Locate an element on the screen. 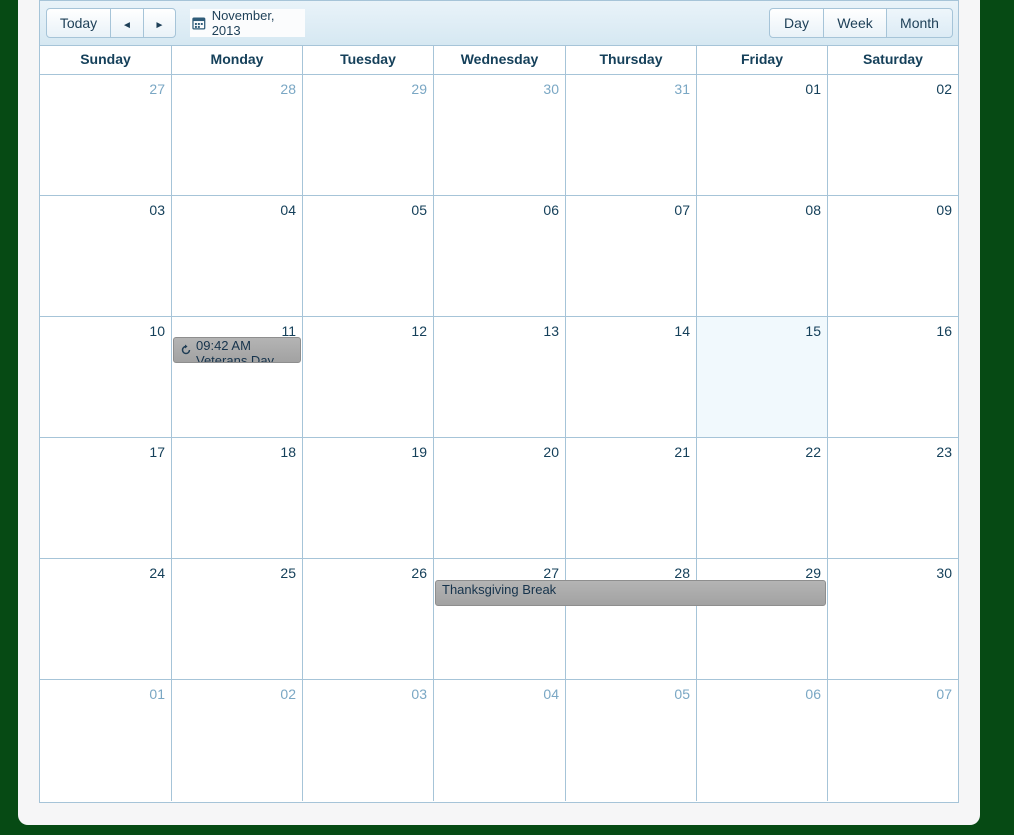  header-tuesday: Tuesday is located at coordinates (368, 59).